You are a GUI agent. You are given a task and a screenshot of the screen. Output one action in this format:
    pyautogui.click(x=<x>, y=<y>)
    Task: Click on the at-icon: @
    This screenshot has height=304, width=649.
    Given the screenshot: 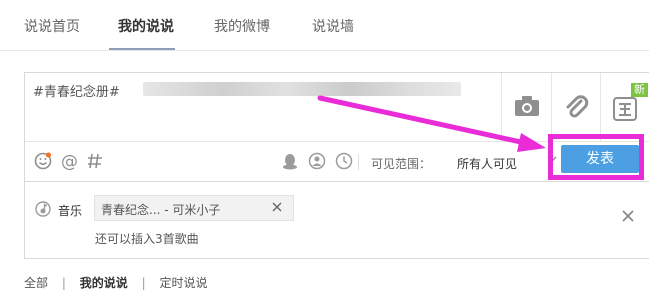 What is the action you would take?
    pyautogui.click(x=69, y=161)
    